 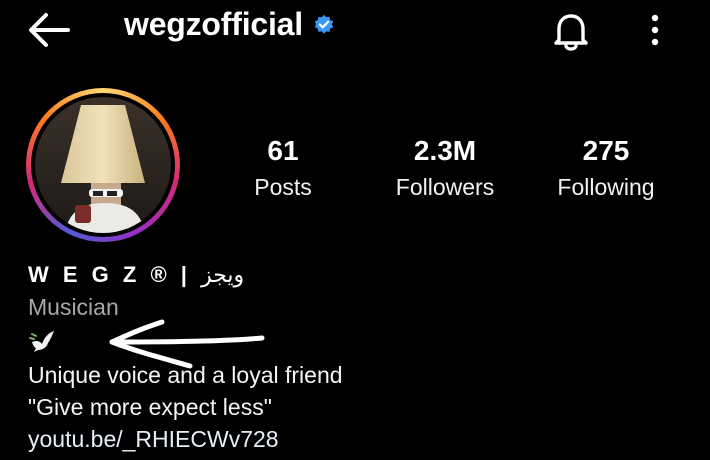 What do you see at coordinates (606, 168) in the screenshot?
I see `stat-following: 275 Following` at bounding box center [606, 168].